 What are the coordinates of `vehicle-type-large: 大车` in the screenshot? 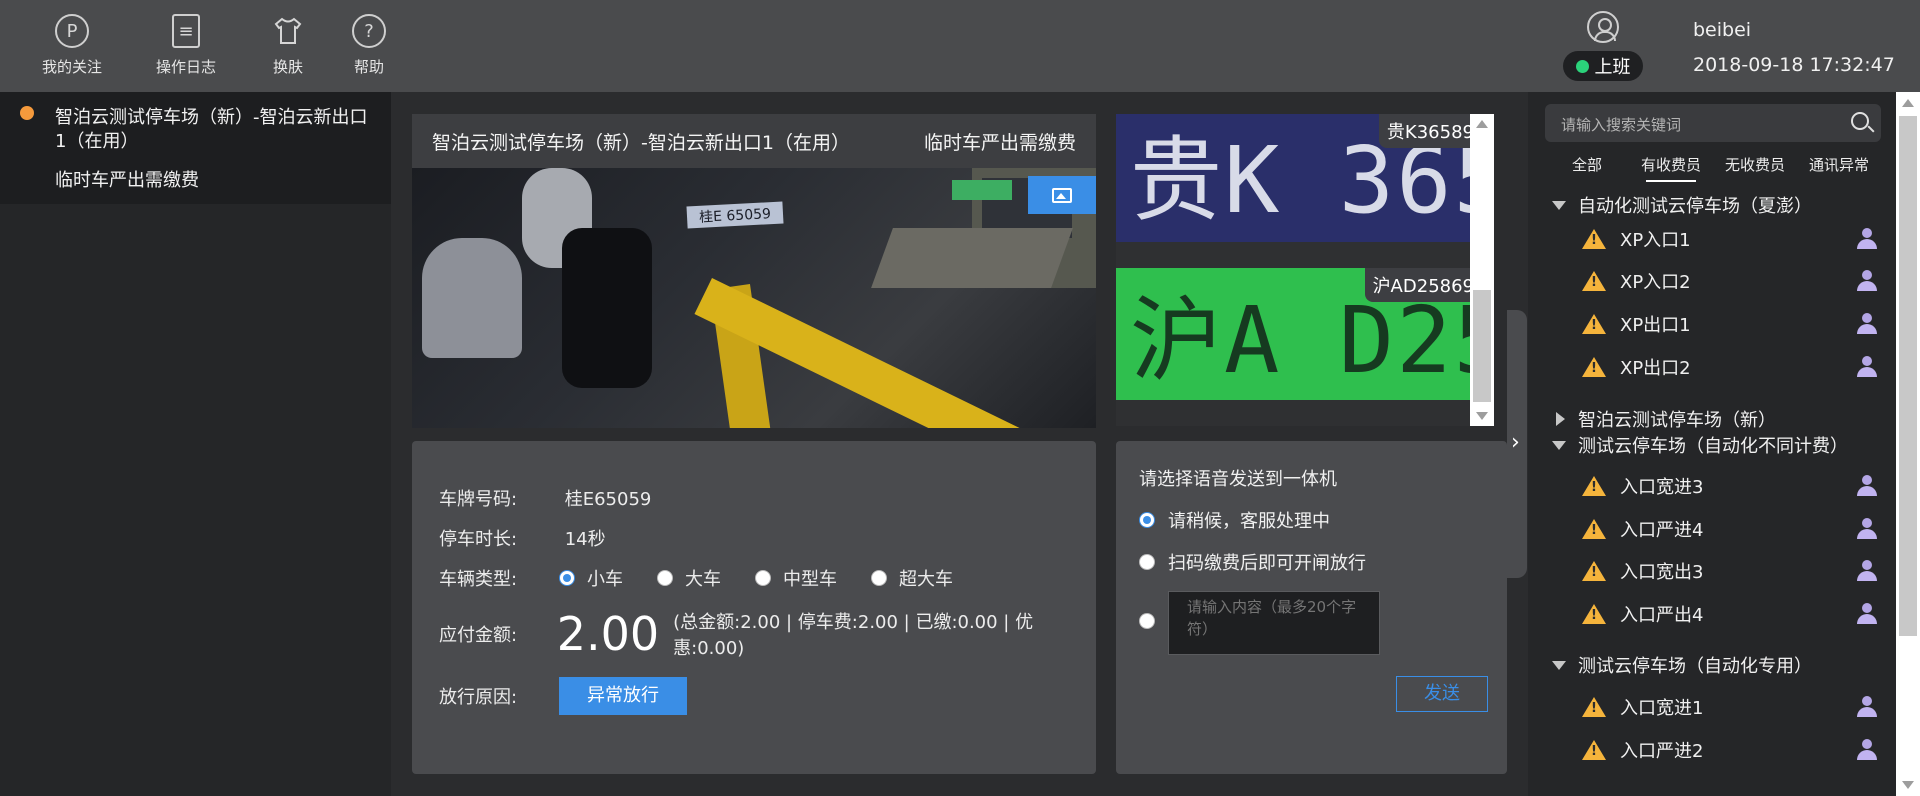 It's located at (689, 578).